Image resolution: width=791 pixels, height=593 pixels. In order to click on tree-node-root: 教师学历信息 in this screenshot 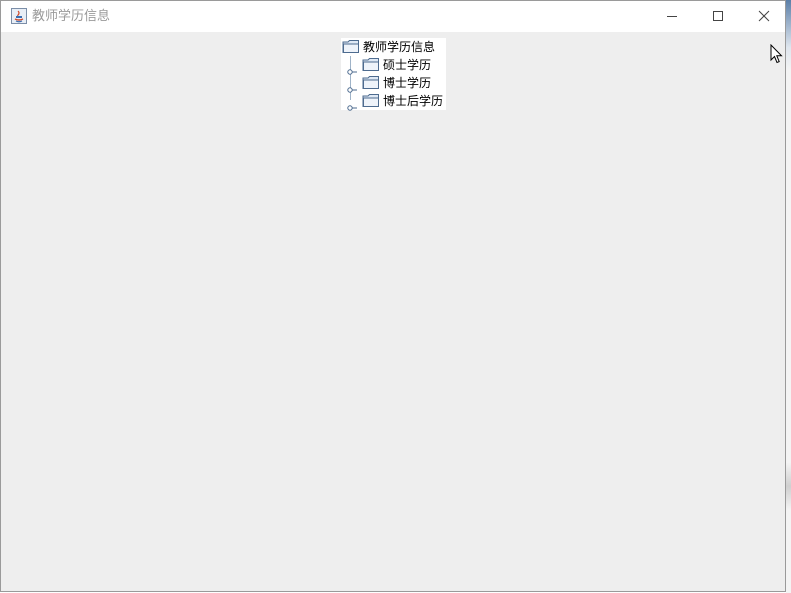, I will do `click(394, 47)`.